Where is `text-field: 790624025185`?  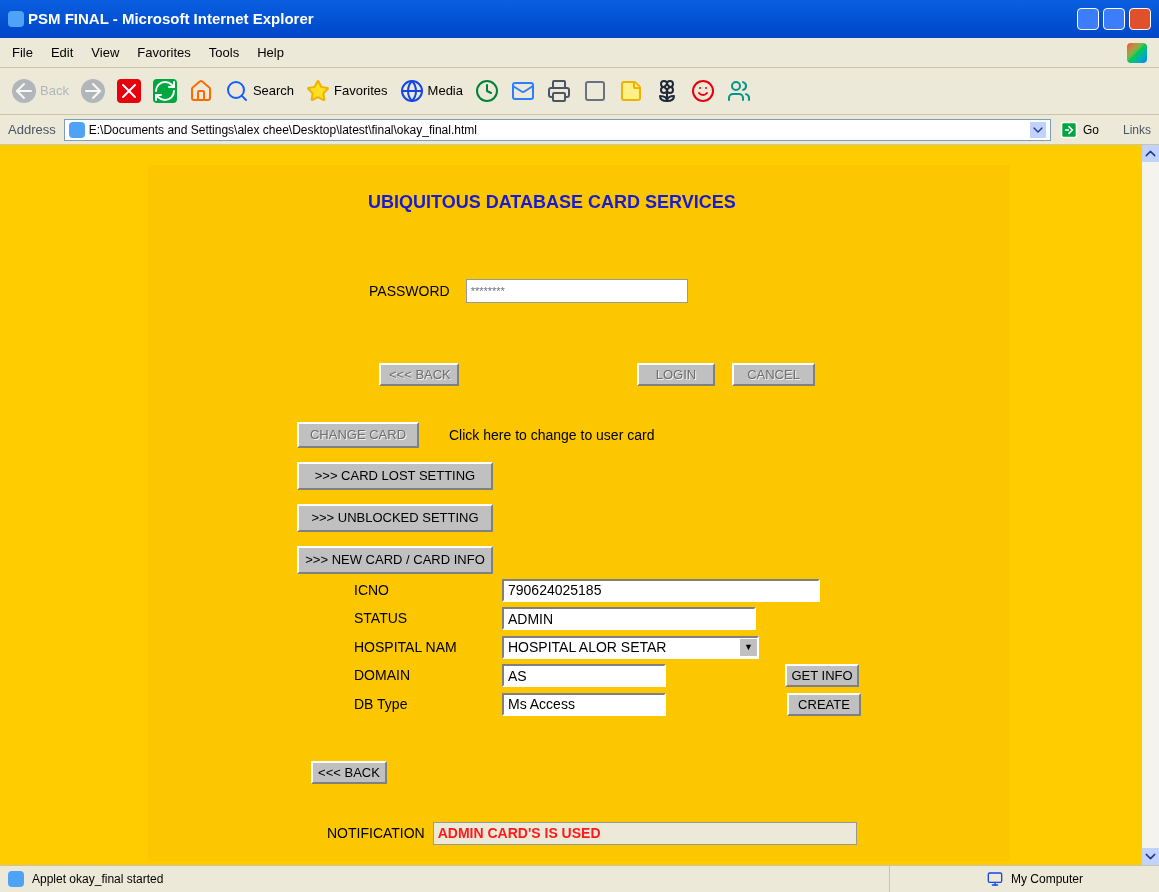
text-field: 790624025185 is located at coordinates (661, 590).